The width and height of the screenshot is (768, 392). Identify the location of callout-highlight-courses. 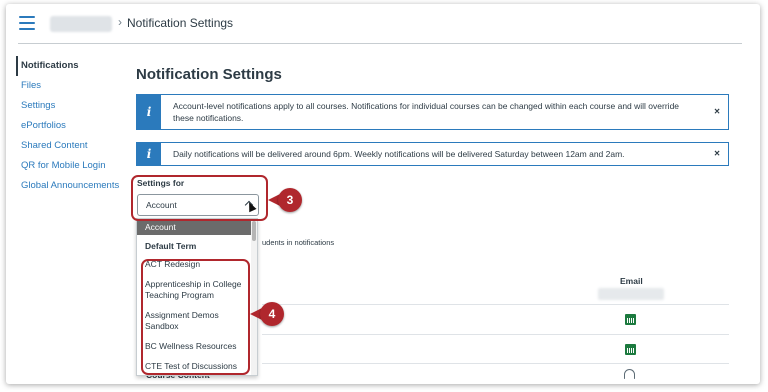
(195, 317).